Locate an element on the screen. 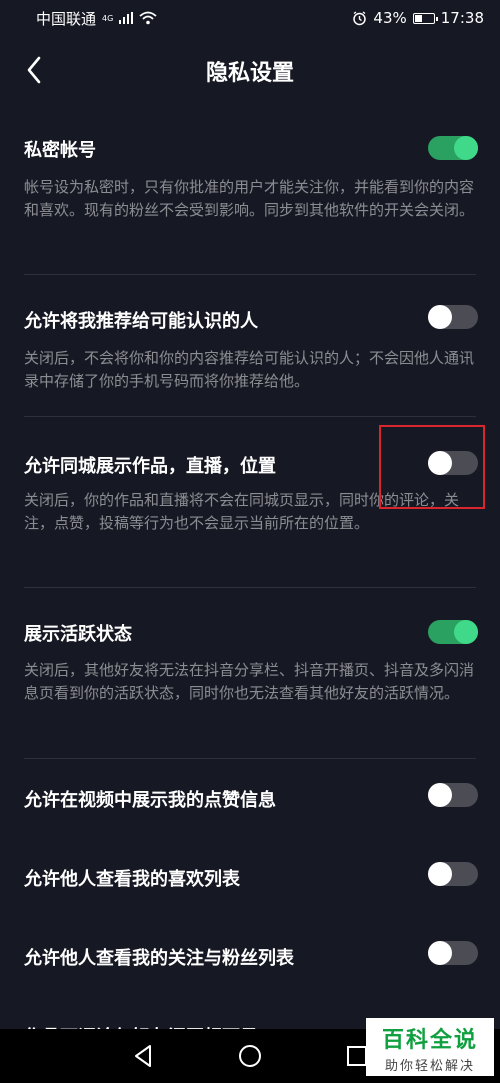 This screenshot has height=1083, width=500. status-right: 43% 17:38 is located at coordinates (418, 18).